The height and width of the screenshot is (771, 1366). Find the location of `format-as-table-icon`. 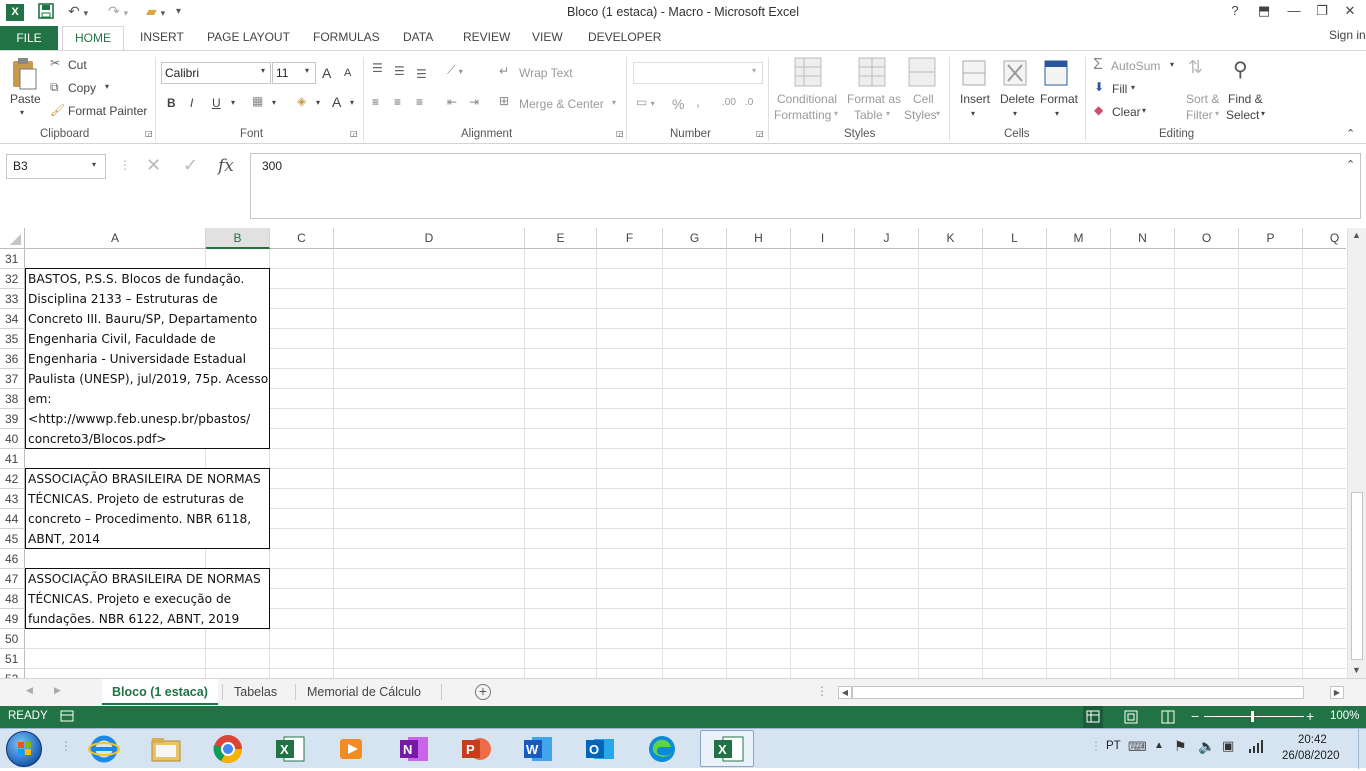

format-as-table-icon is located at coordinates (873, 74).